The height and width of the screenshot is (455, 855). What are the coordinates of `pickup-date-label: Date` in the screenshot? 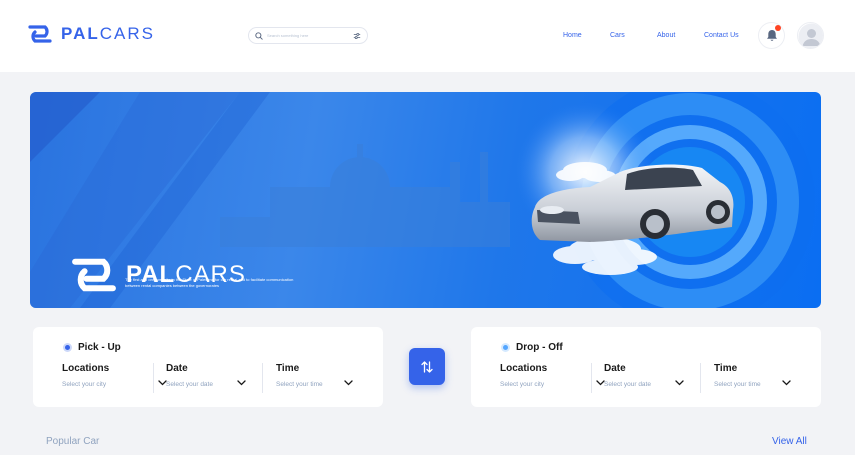 It's located at (177, 368).